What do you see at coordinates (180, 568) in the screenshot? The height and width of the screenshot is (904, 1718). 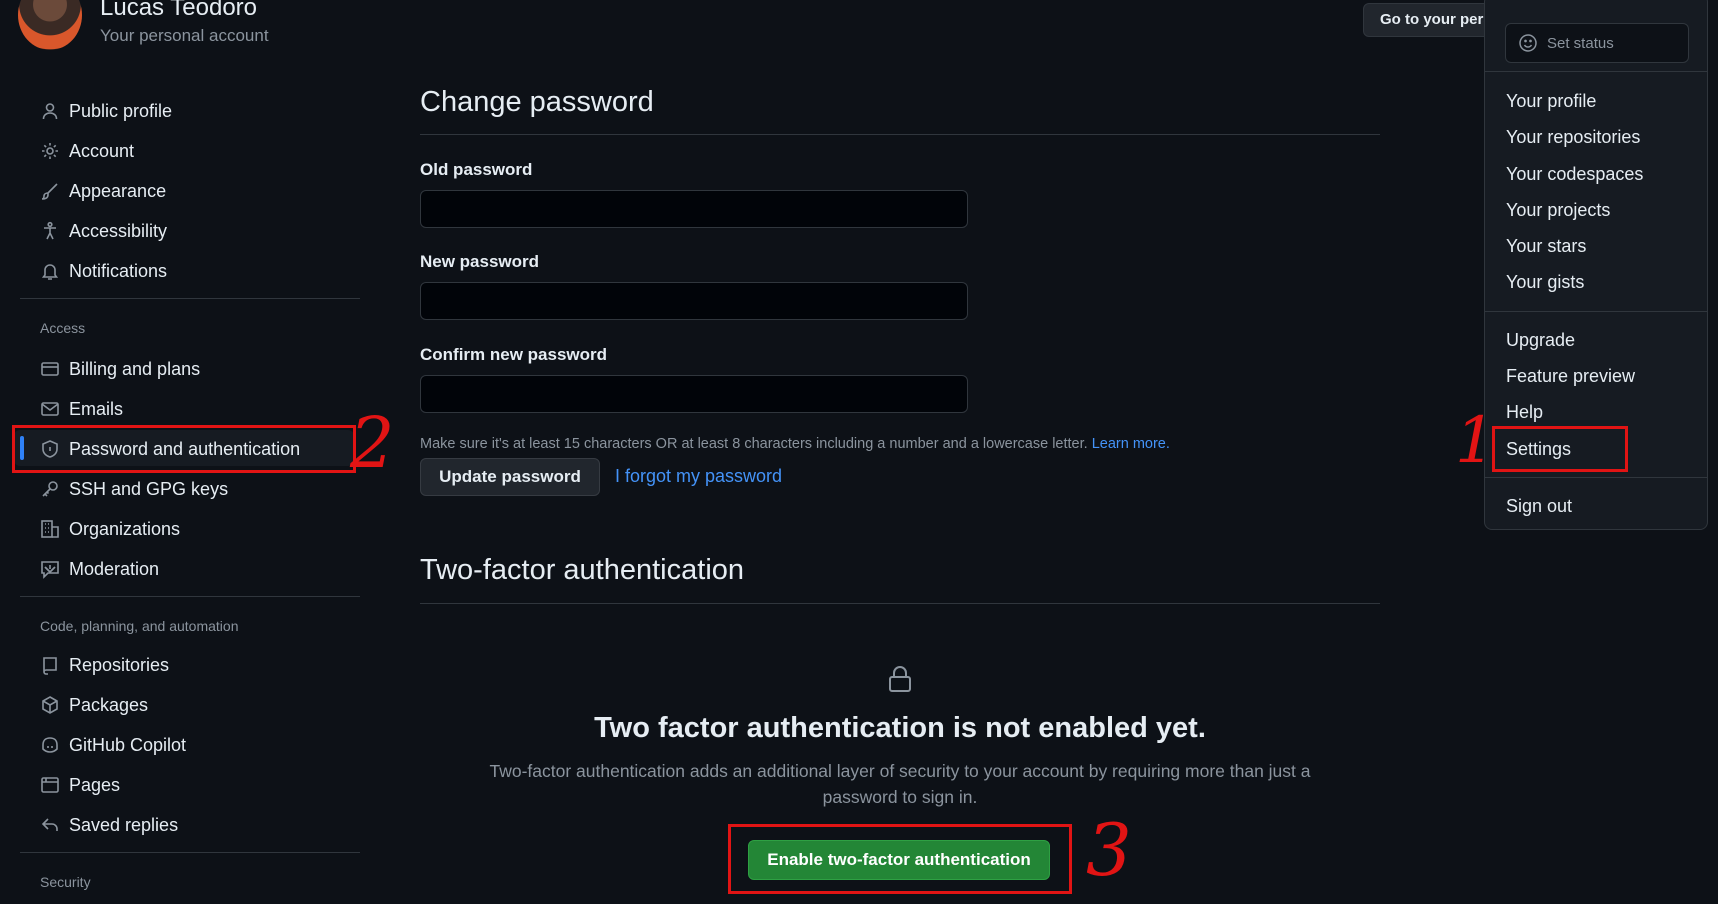 I see `sidebar-item-moderation: Moderation` at bounding box center [180, 568].